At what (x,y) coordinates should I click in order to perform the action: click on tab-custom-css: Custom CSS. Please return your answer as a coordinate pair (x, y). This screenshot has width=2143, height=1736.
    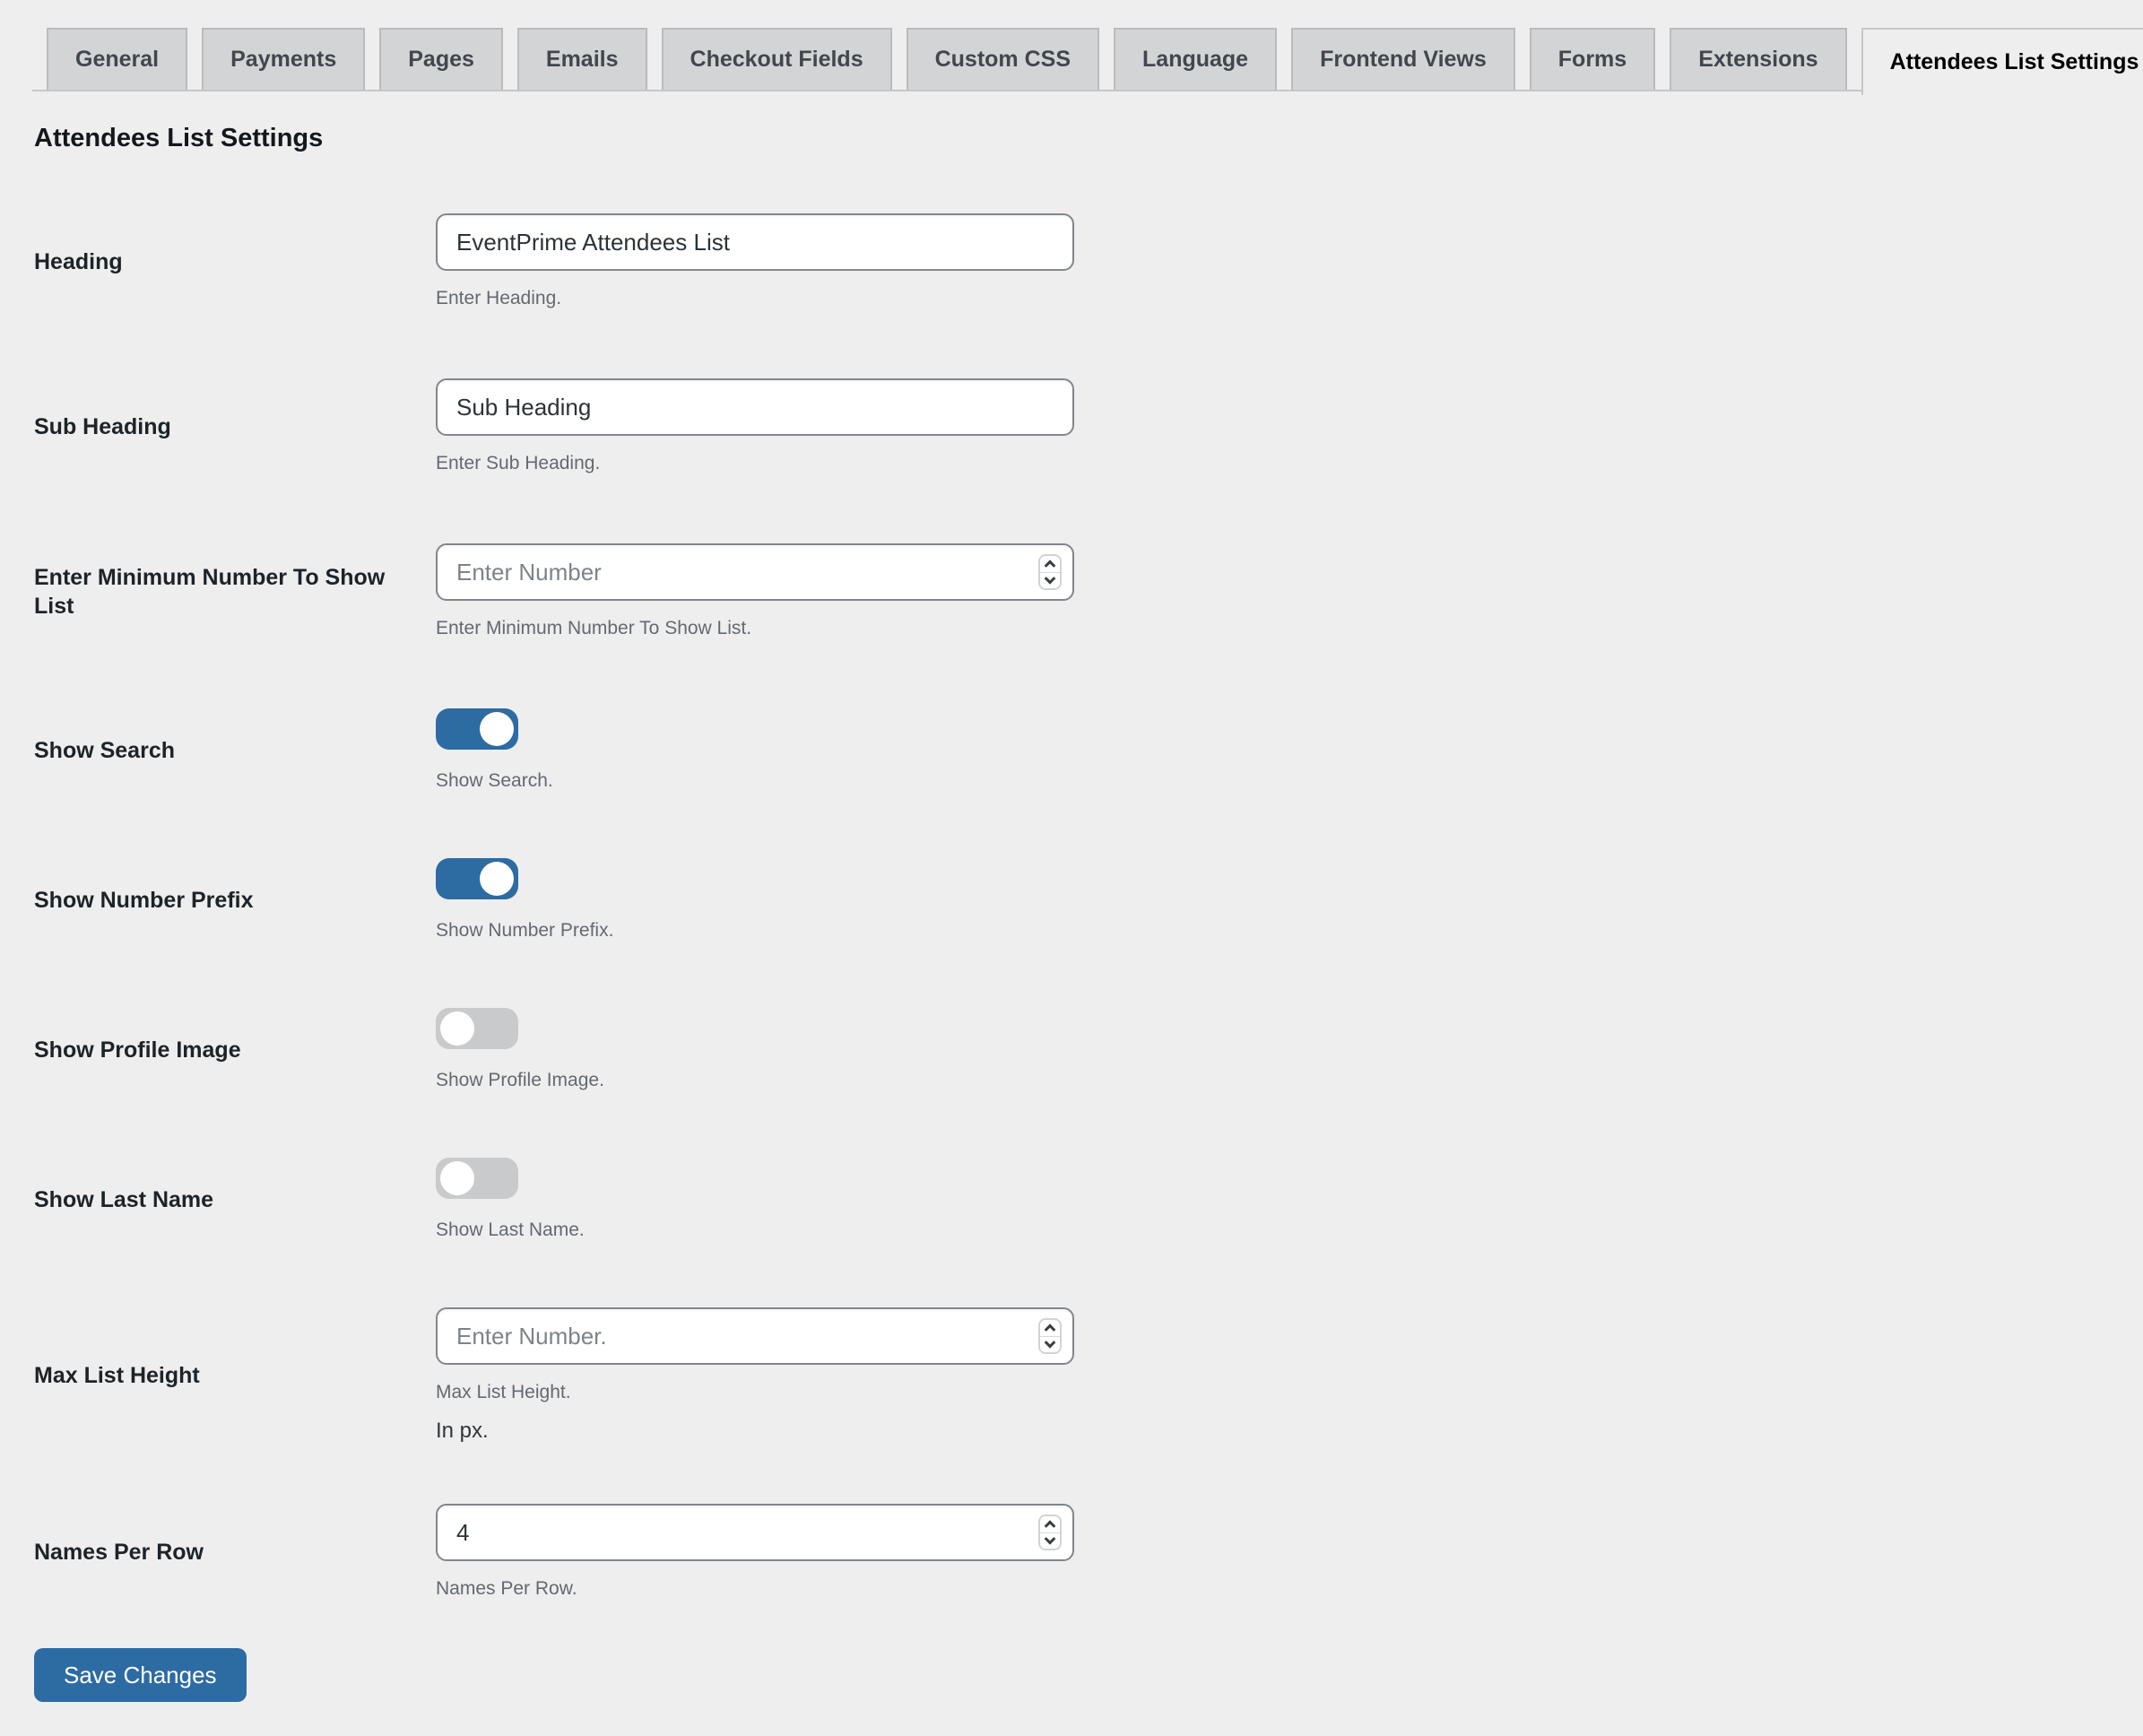
    Looking at the image, I should click on (1003, 59).